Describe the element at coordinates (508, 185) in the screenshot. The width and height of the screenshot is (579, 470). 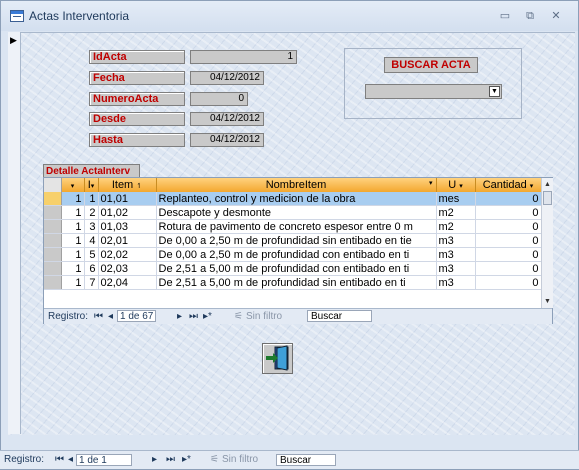
I see `column-header-cantidad: Cantidad ▾` at that location.